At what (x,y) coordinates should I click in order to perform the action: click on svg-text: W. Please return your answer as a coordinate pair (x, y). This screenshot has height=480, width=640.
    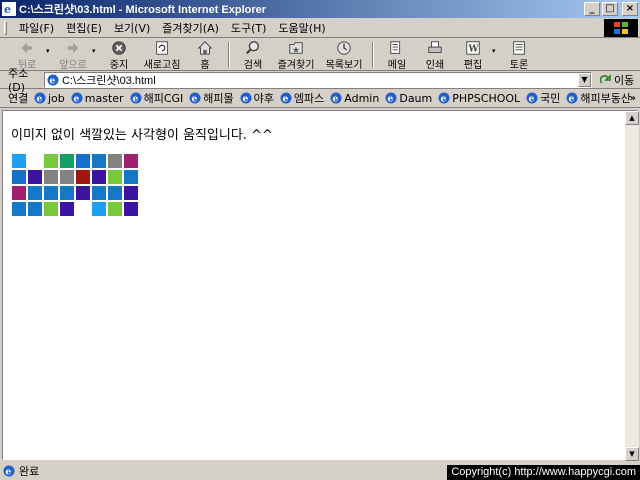
    Looking at the image, I should click on (474, 50).